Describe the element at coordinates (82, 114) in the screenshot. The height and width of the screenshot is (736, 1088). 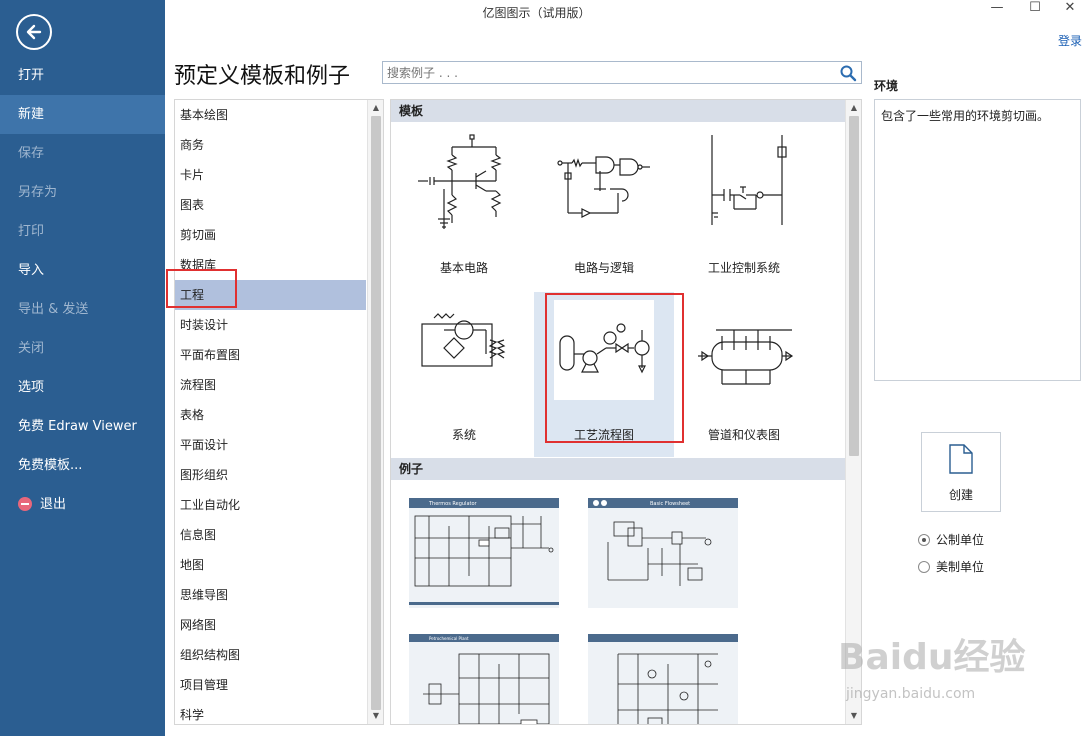
I see `menu-new: 新建` at that location.